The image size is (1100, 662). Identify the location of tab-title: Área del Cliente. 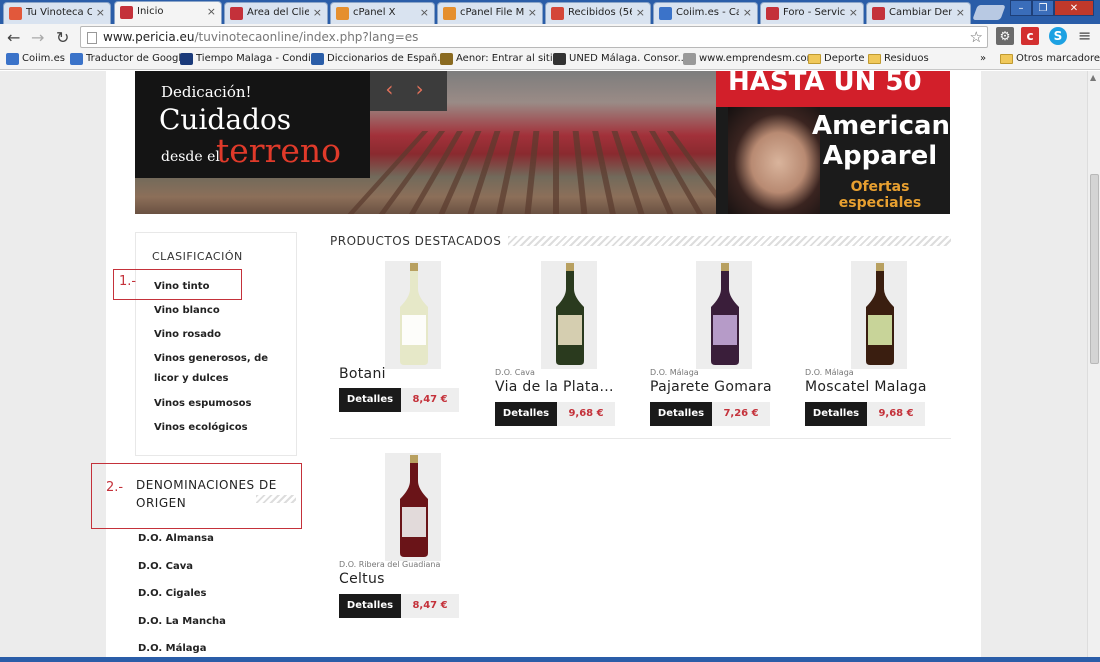
(278, 12).